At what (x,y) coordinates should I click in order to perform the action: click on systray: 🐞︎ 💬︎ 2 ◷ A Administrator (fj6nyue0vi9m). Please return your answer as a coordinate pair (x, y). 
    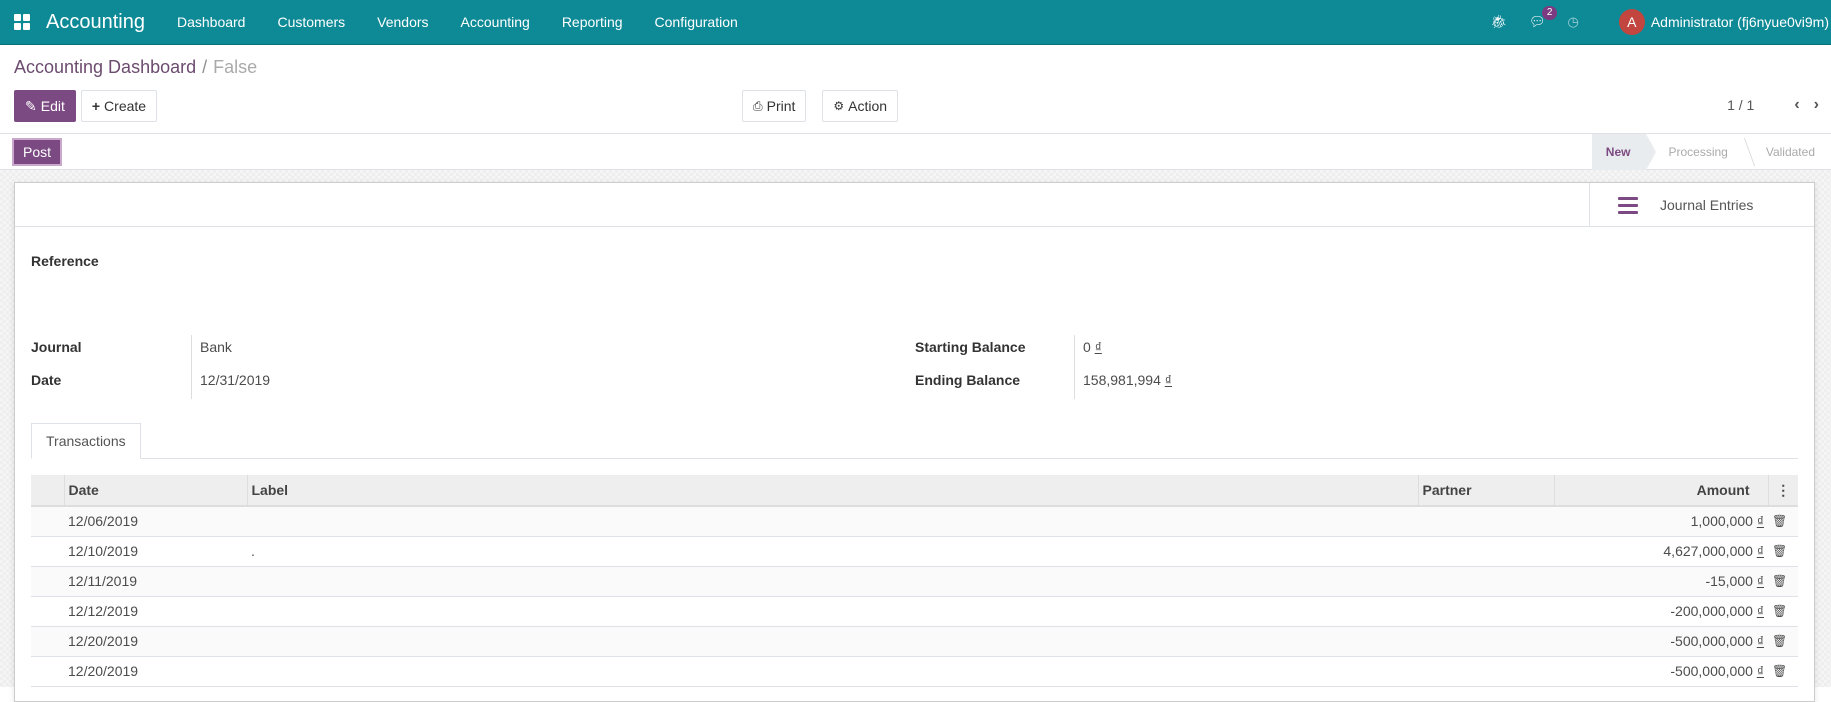
    Looking at the image, I should click on (1660, 22).